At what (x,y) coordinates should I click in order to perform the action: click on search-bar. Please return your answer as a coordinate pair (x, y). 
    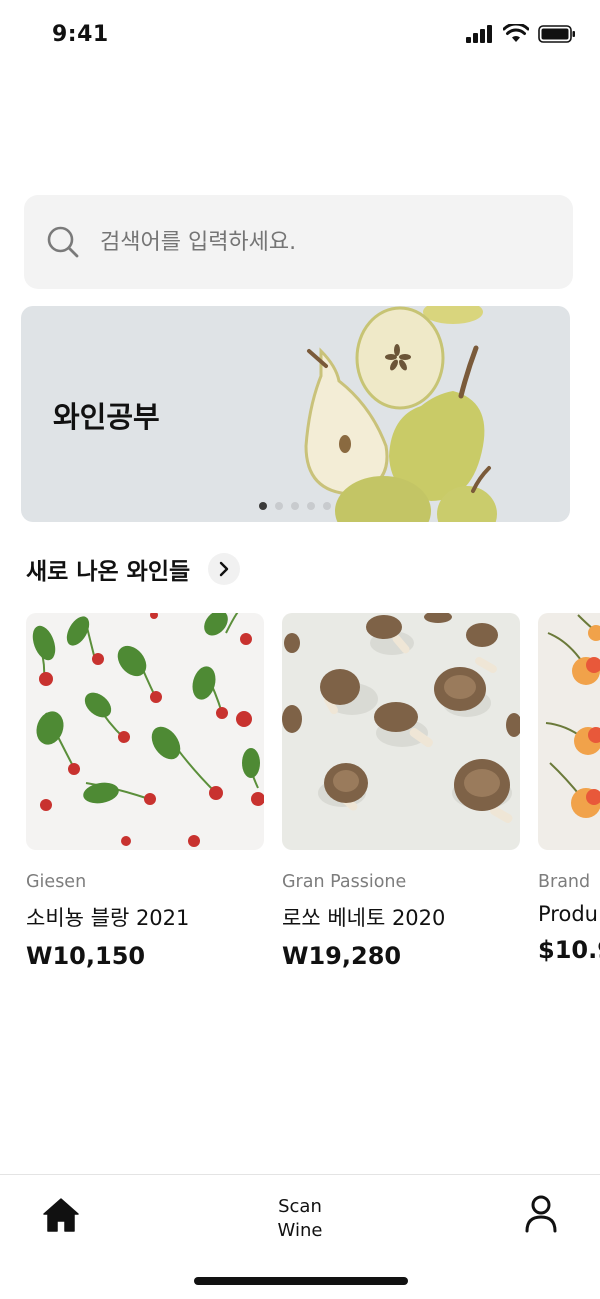
    Looking at the image, I should click on (298, 242).